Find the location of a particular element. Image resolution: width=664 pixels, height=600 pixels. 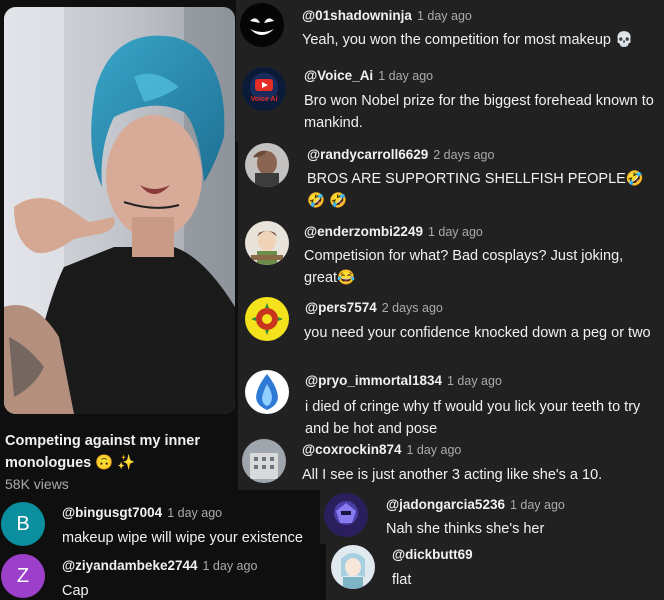

anime-avatar-icon is located at coordinates (353, 567).